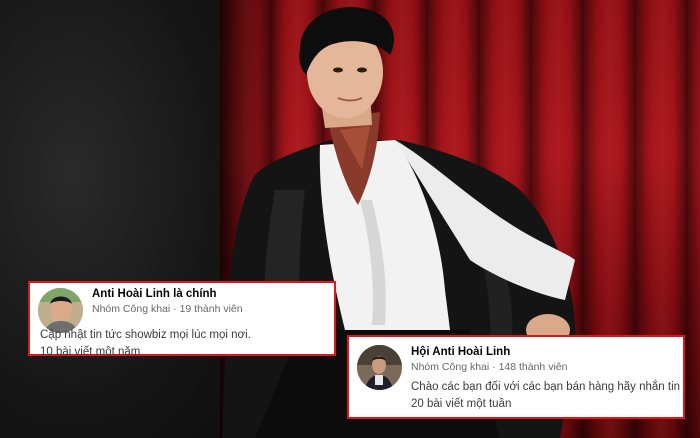 The image size is (700, 438). I want to click on group-name: Anti Hoài Linh là chính, so click(209, 294).